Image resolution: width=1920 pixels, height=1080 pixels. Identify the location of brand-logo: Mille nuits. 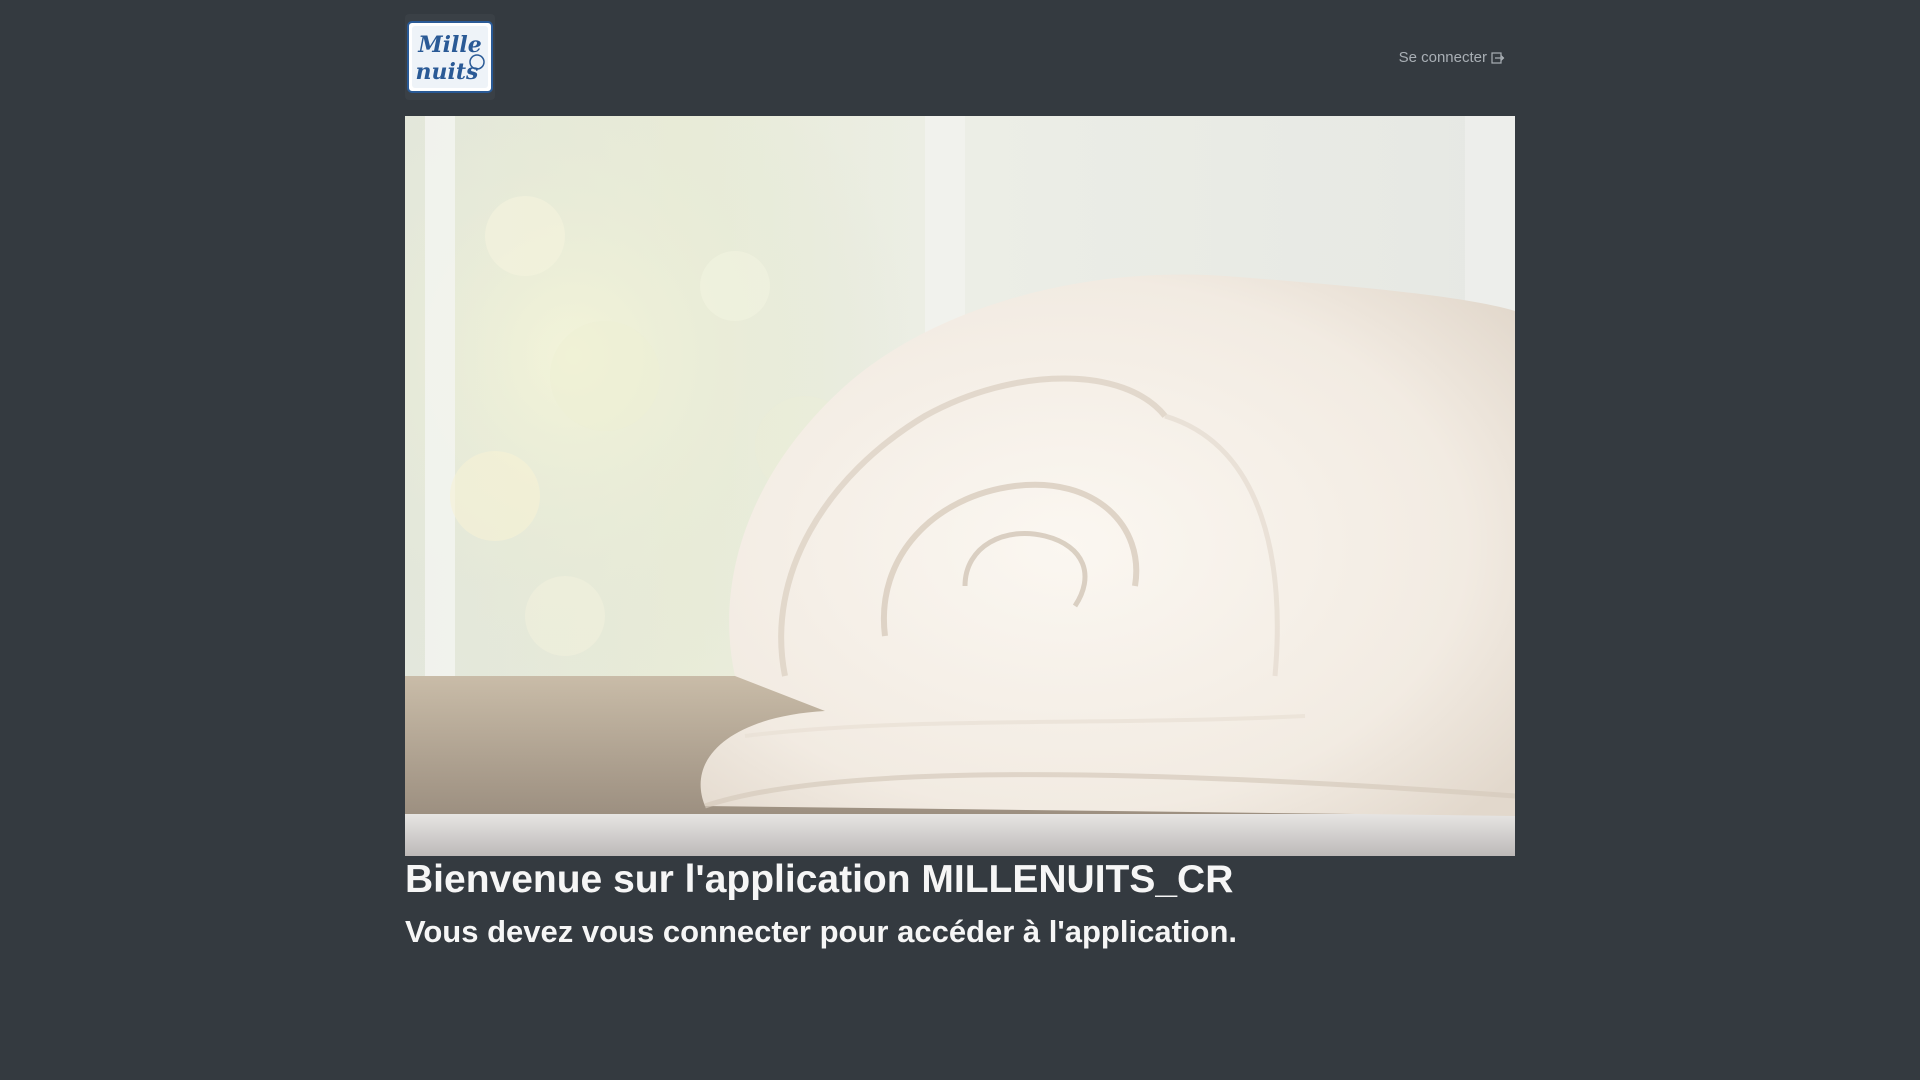
(450, 57).